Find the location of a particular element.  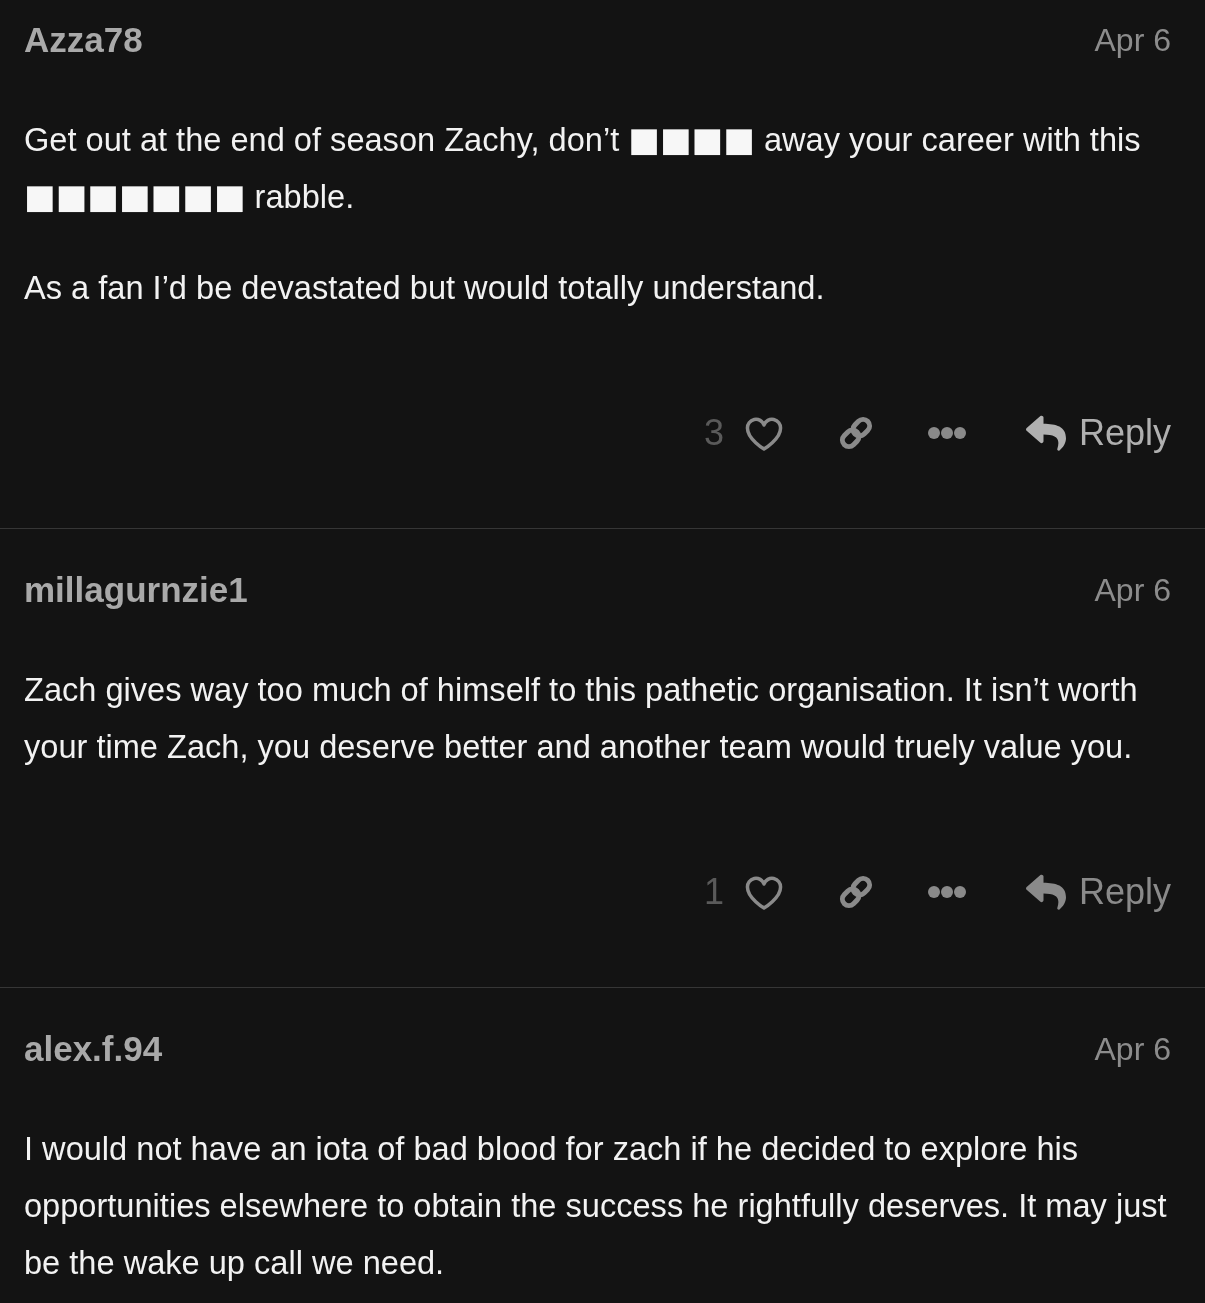

post-text: I would not have an iota of bad blood for zach if he decided to explore his opportunities elsewhere to obtain the success he rightfully deserves. It may just be the wake up call we need. is located at coordinates (596, 1206).